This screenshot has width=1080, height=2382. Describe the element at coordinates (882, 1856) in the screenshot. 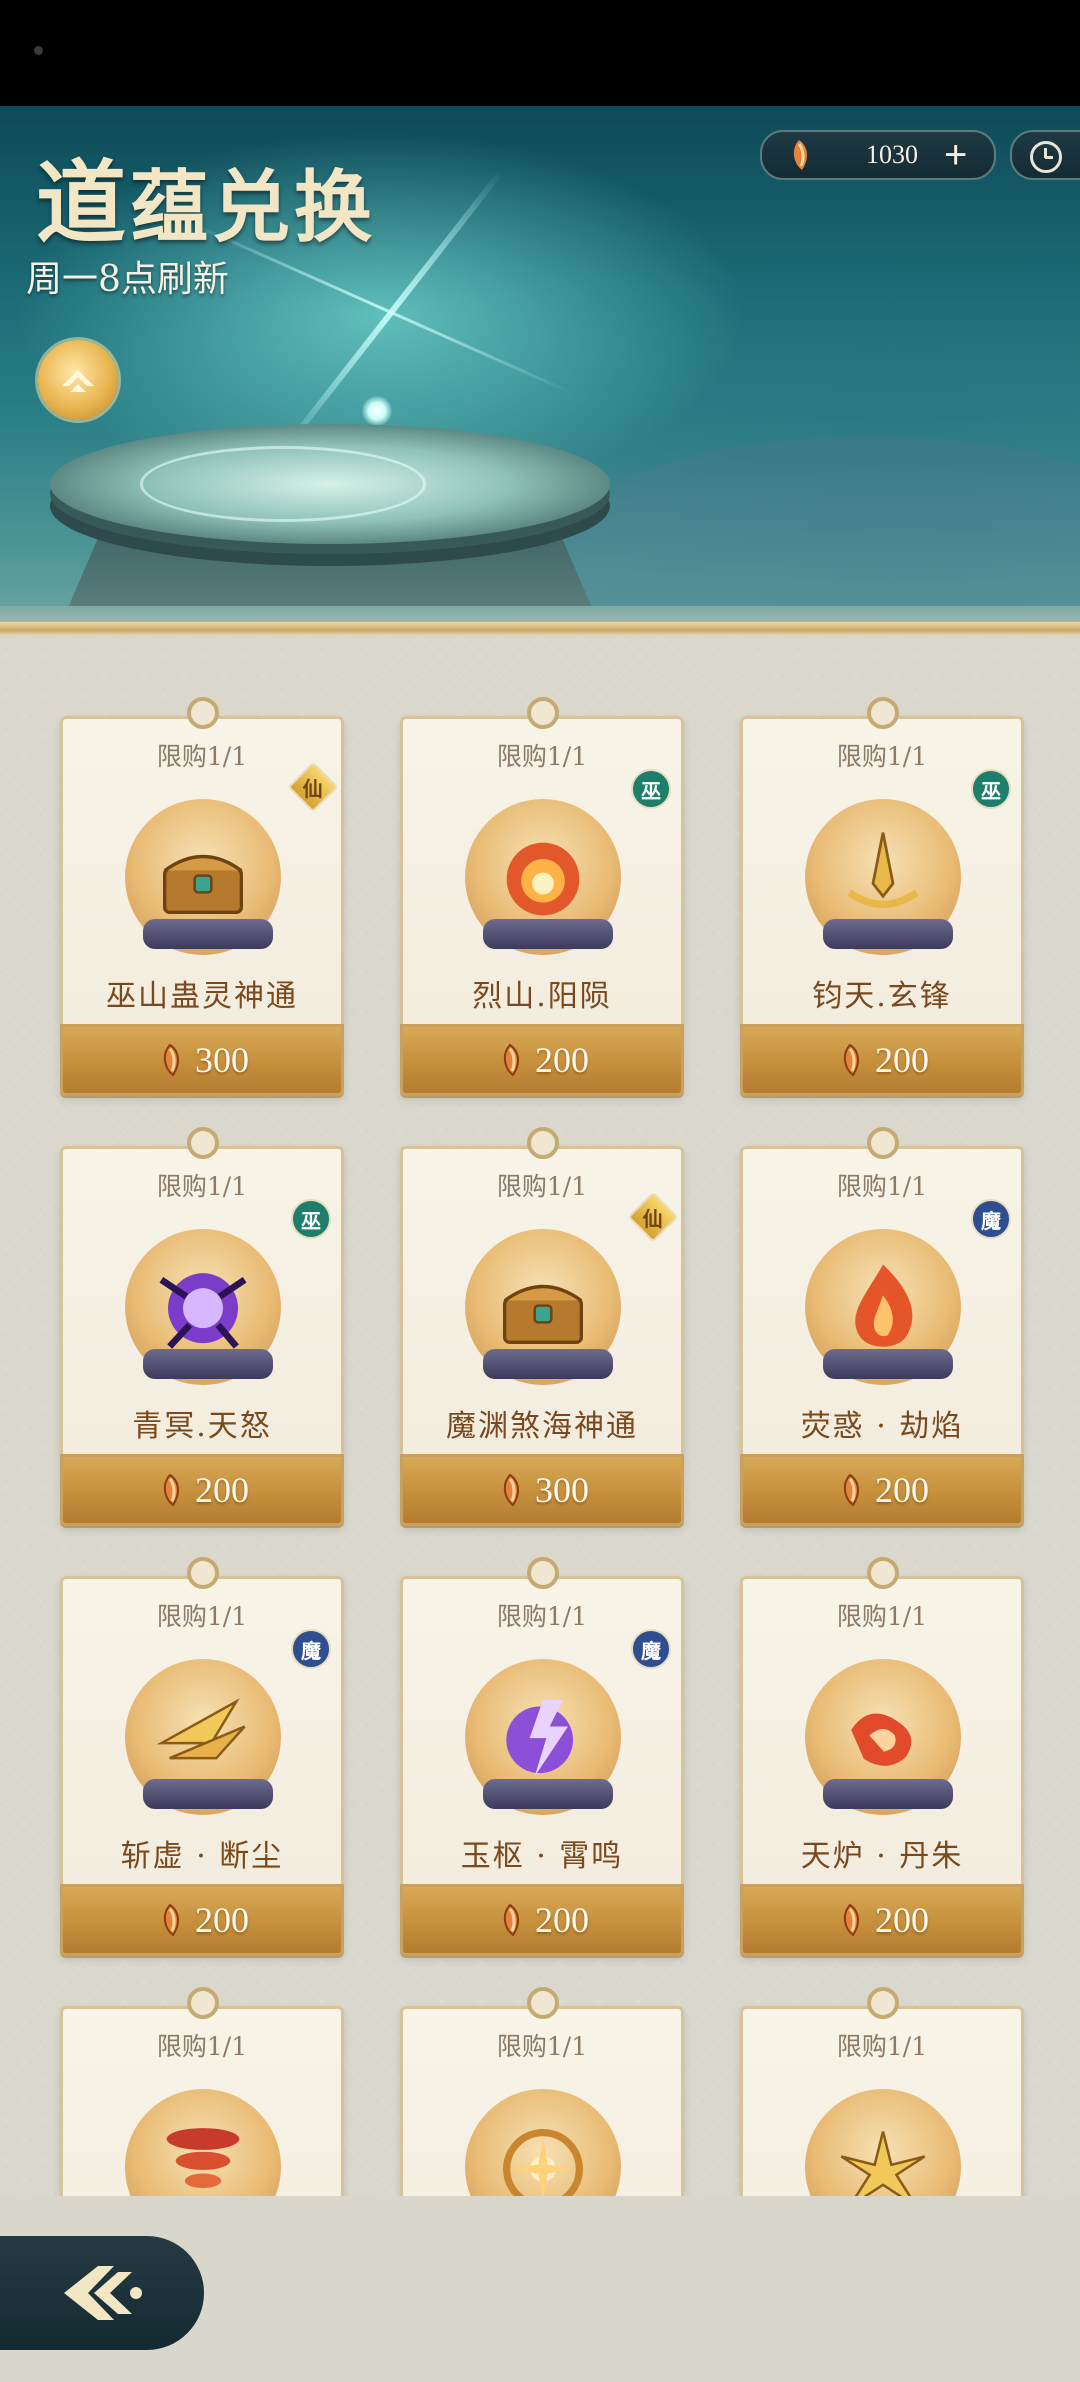

I see `item-name: 天炉 · 丹朱` at that location.